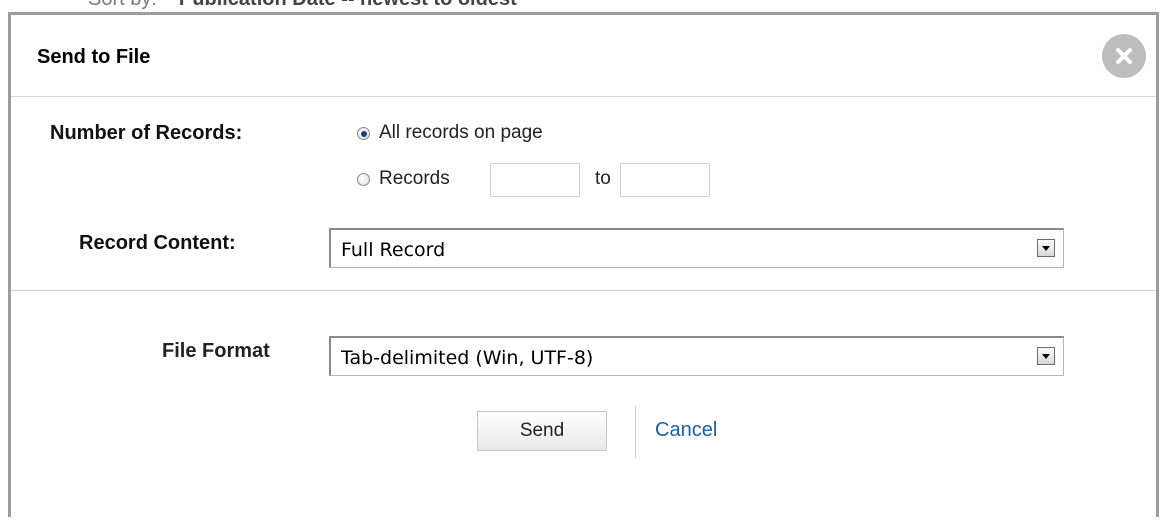 The width and height of the screenshot is (1165, 520). What do you see at coordinates (216, 351) in the screenshot?
I see `file-format-label: File Format` at bounding box center [216, 351].